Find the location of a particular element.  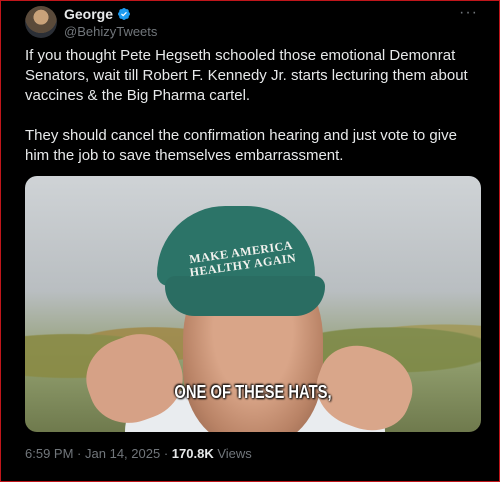

more-options-icon: ··· is located at coordinates (468, 13).